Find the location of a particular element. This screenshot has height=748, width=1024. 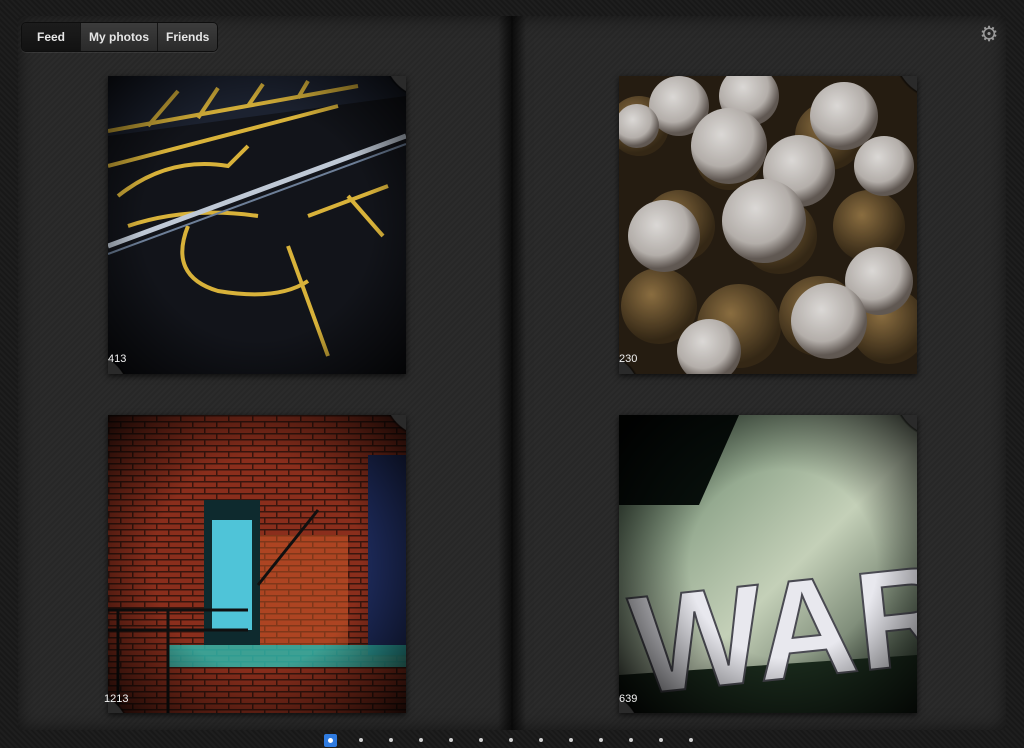

war-sign-photo: WAR is located at coordinates (768, 564).